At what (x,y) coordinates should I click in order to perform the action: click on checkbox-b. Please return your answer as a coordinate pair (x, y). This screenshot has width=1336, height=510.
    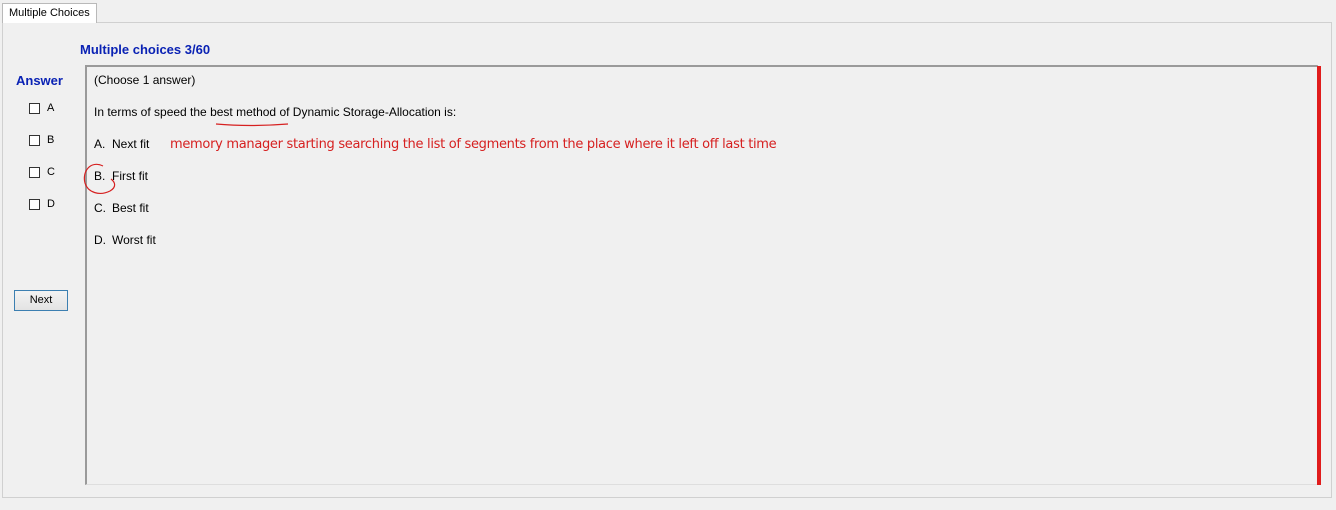
    Looking at the image, I should click on (34, 140).